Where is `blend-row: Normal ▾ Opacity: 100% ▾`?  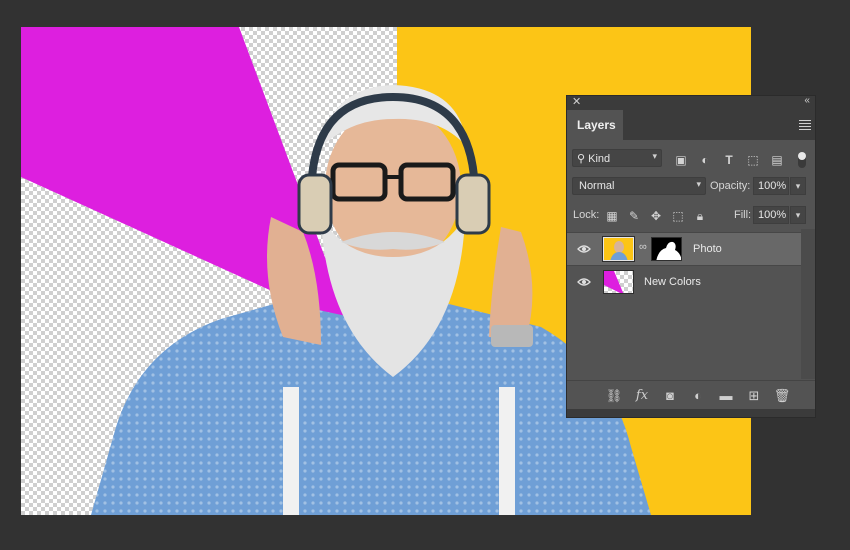
blend-row: Normal ▾ Opacity: 100% ▾ is located at coordinates (691, 188).